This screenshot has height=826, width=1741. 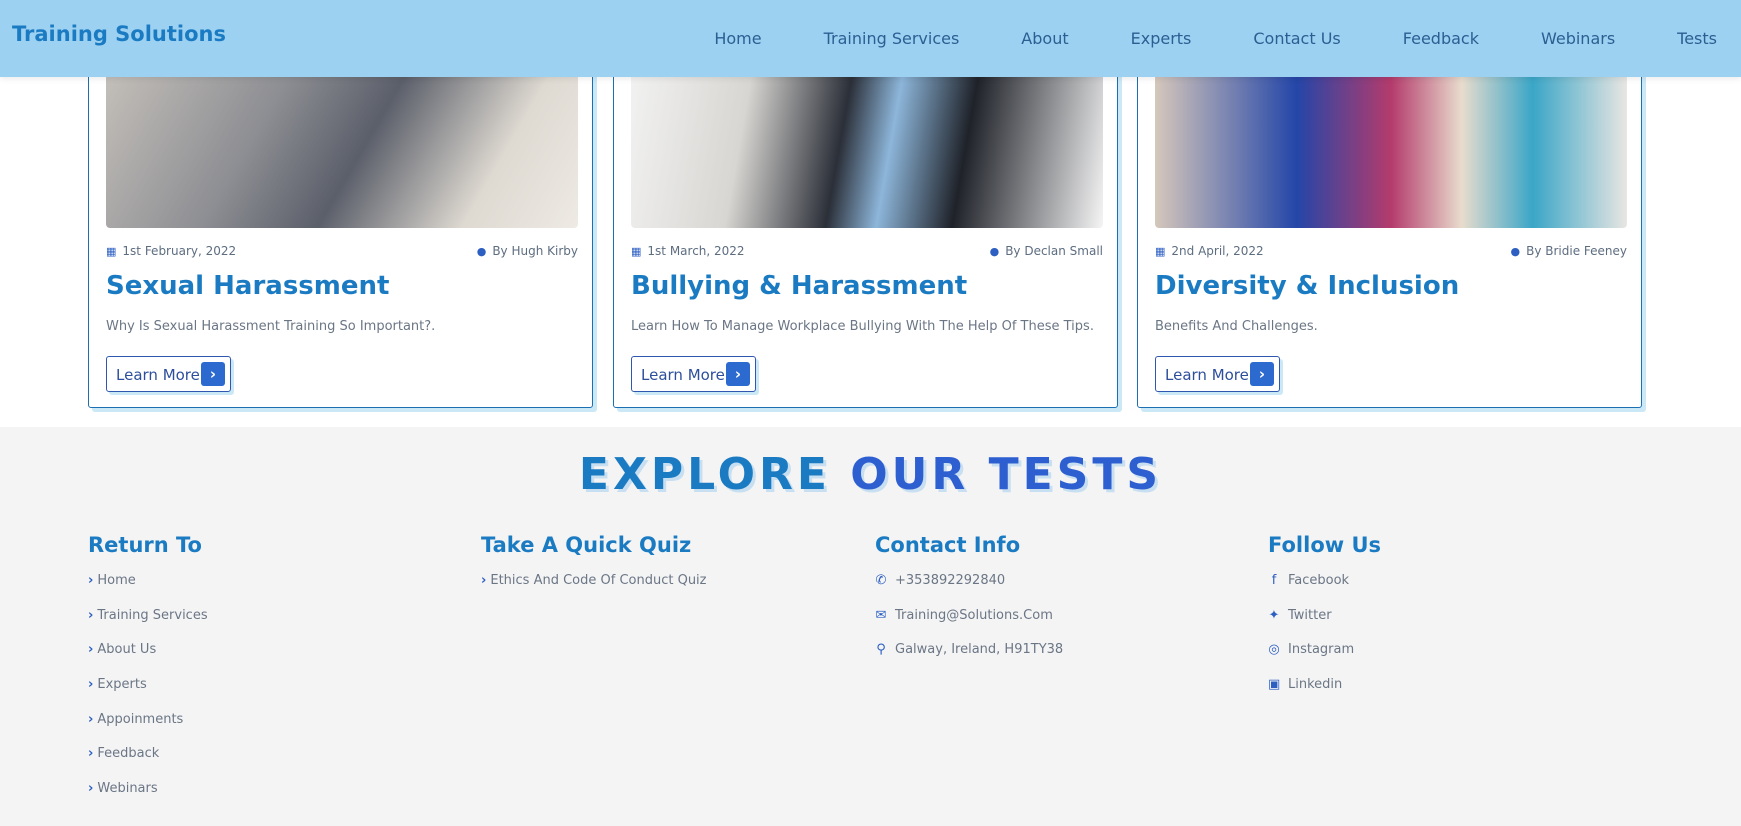 What do you see at coordinates (881, 580) in the screenshot?
I see `phone-icon: ✆` at bounding box center [881, 580].